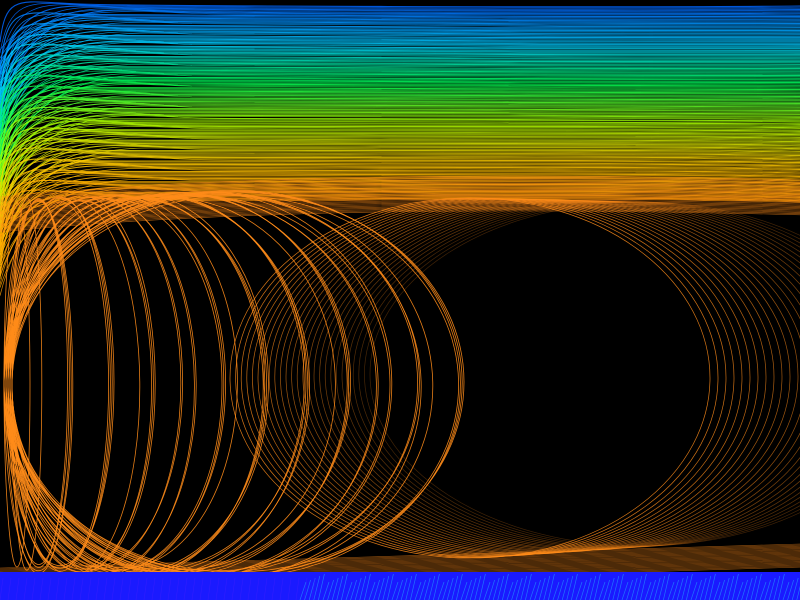  I want to click on bottom-blue-band, so click(400, 586).